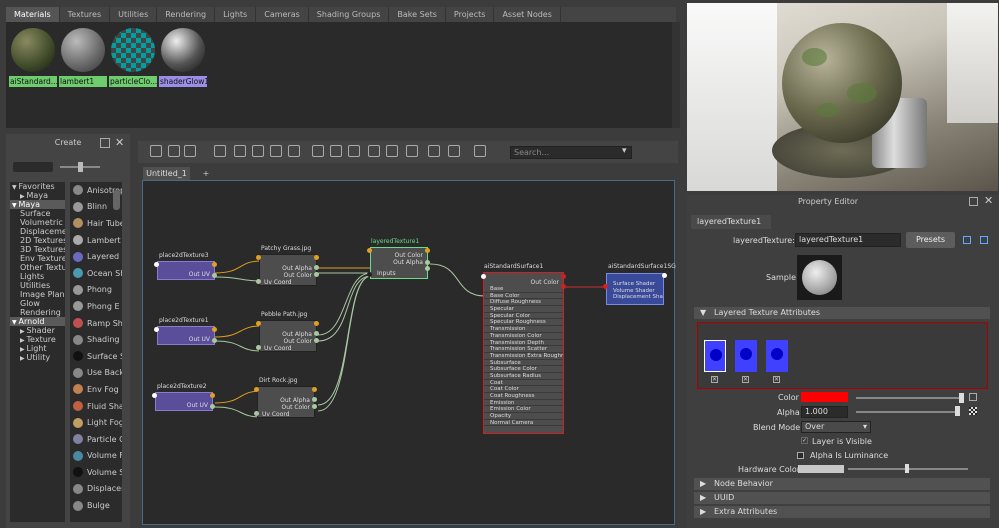 The image size is (999, 528). Describe the element at coordinates (676, 75) in the screenshot. I see `swatch-scrollbar` at that location.